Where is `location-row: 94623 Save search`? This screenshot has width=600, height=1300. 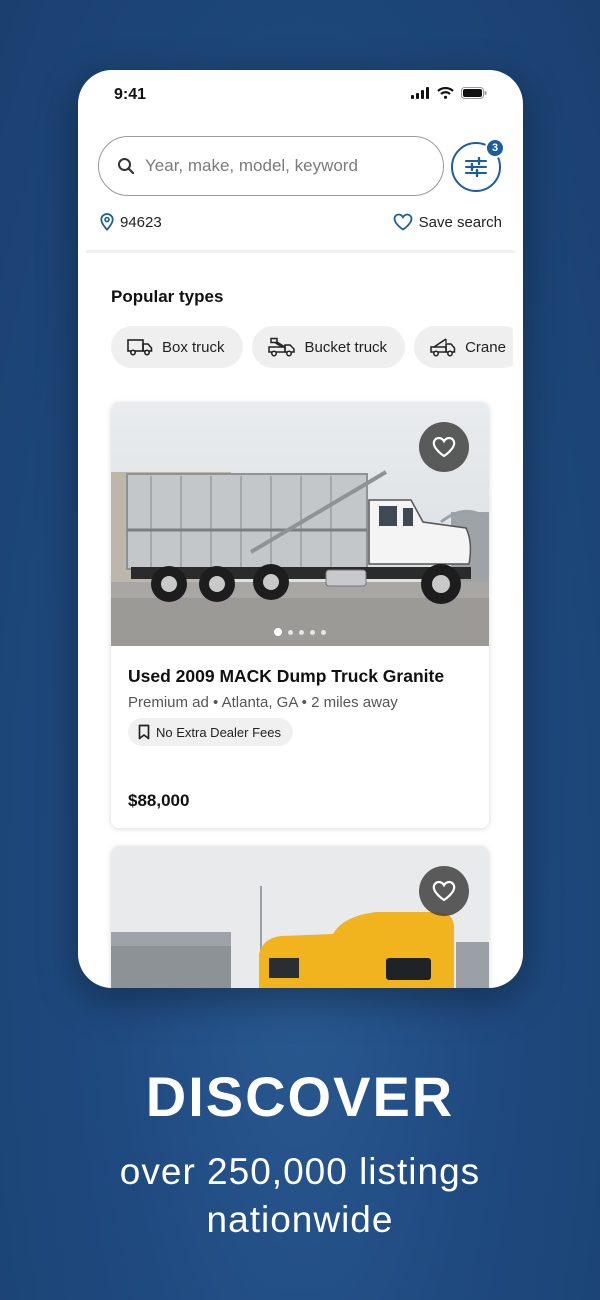 location-row: 94623 Save search is located at coordinates (301, 225).